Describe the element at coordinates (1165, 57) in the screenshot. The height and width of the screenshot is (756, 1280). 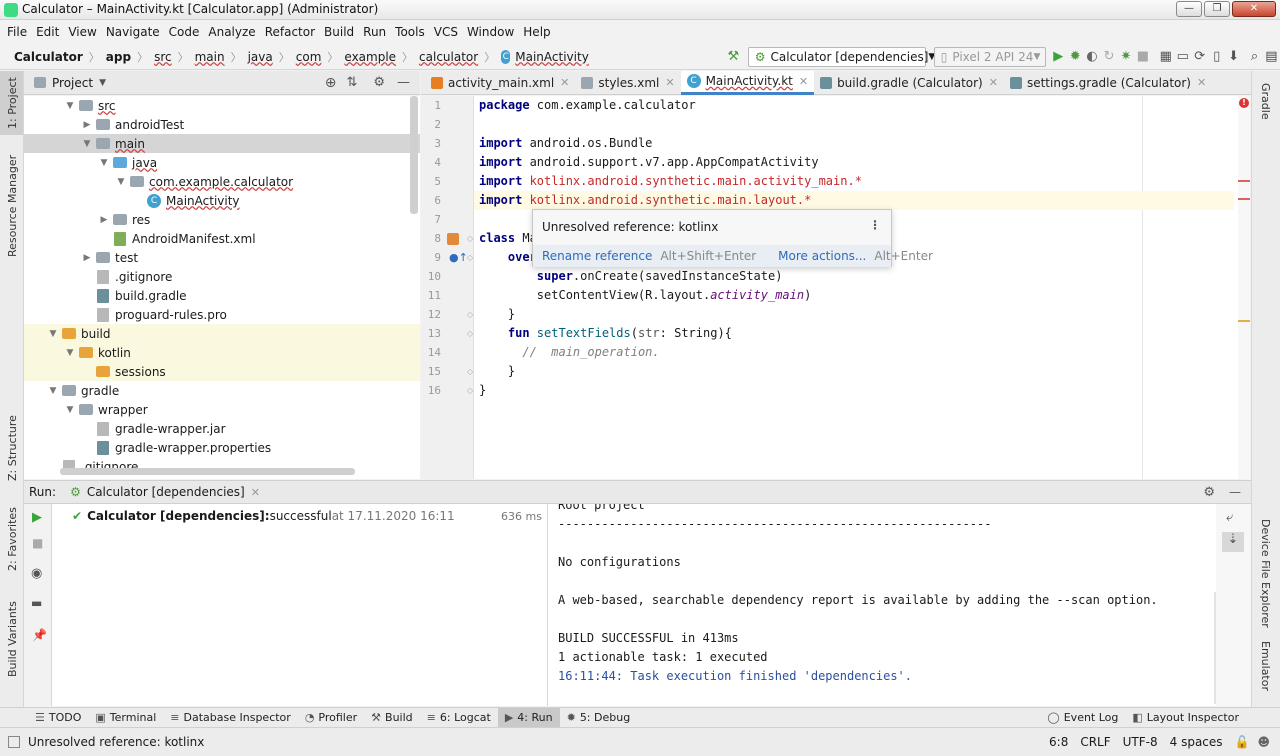
I see `project-structure-icon: ▦` at that location.